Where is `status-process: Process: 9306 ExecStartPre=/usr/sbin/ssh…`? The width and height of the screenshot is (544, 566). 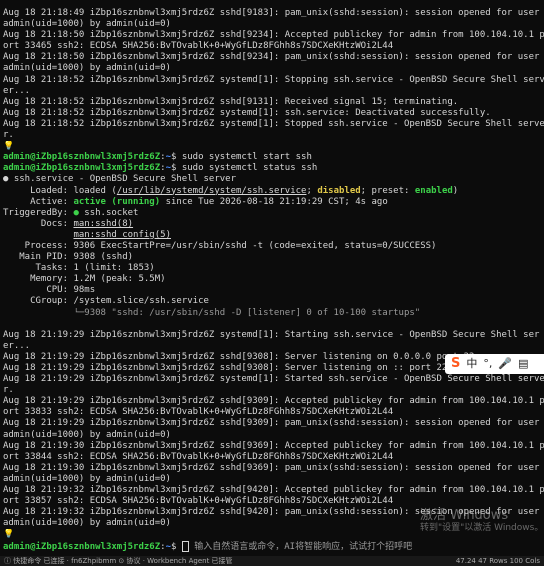 status-process: Process: 9306 ExecStartPre=/usr/sbin/ssh… is located at coordinates (220, 245).